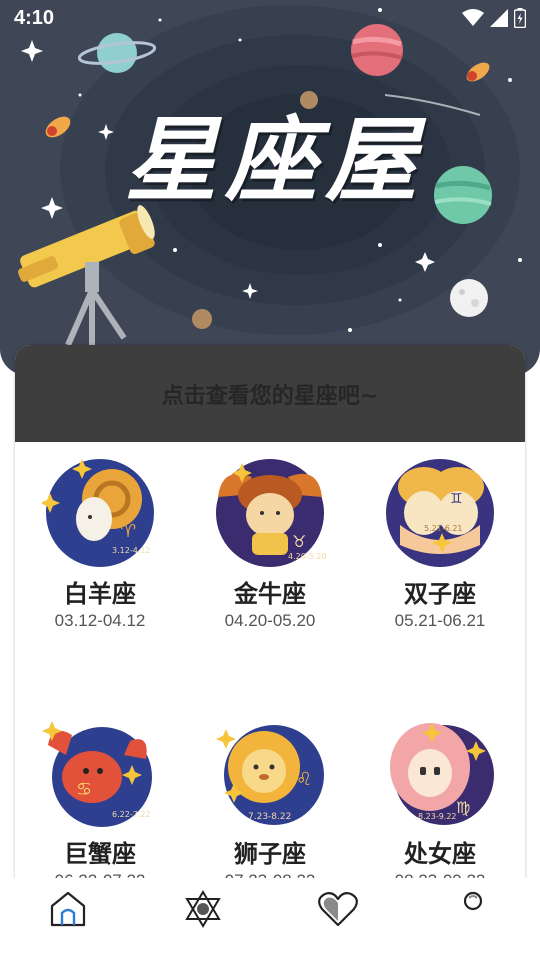  What do you see at coordinates (271, 513) in the screenshot?
I see `taurus-icon: ♉ 4.20-5.20` at bounding box center [271, 513].